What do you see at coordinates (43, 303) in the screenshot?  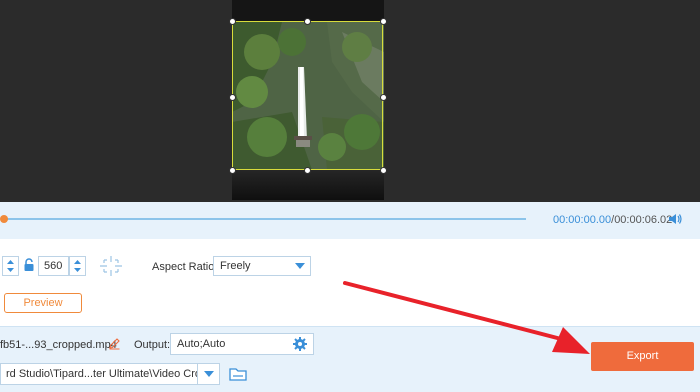 I see `preview-button: Preview` at bounding box center [43, 303].